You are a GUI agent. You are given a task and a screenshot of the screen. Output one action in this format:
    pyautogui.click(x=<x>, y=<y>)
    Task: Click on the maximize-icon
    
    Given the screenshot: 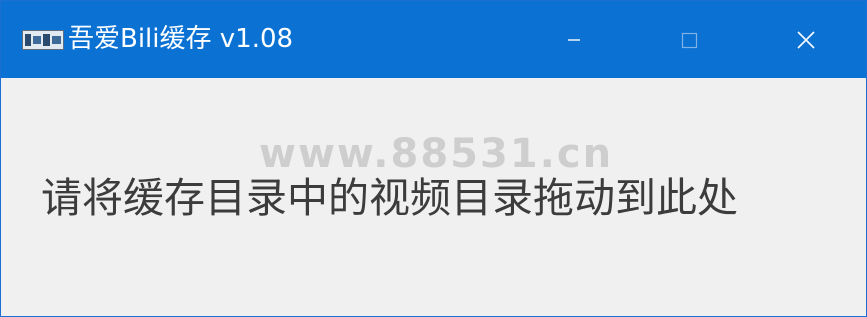 What is the action you would take?
    pyautogui.click(x=689, y=40)
    